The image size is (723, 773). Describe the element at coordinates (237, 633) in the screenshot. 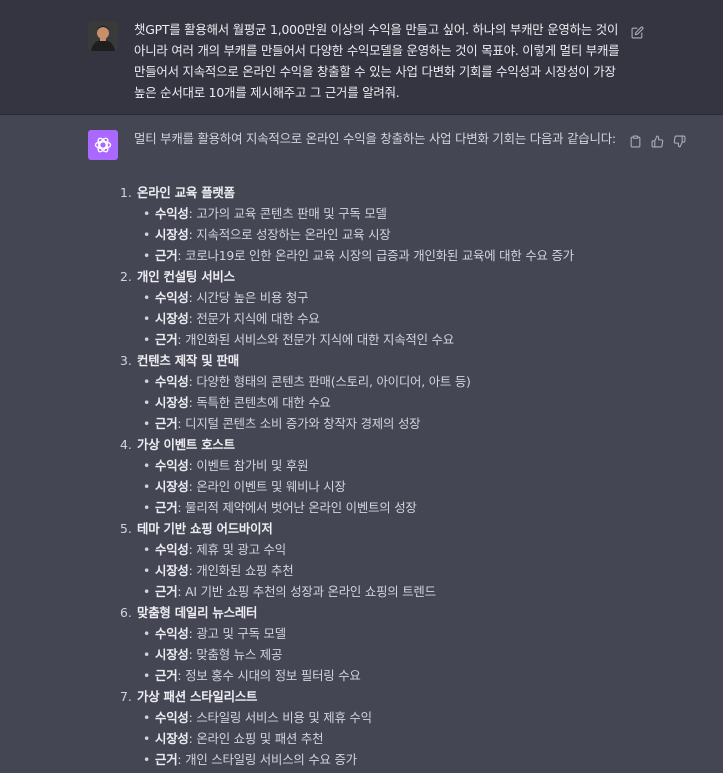

I see `detail-text: : 광고 및 구독 모델` at that location.